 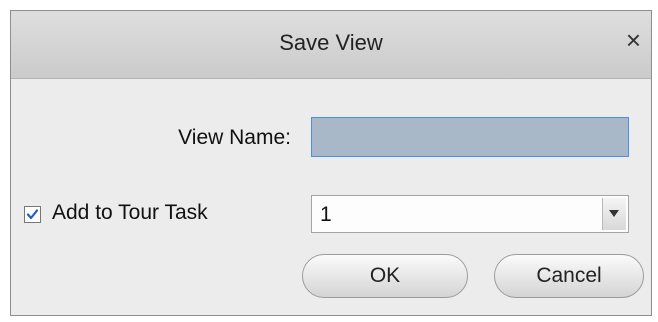 I want to click on chevron-down-icon, so click(x=614, y=213).